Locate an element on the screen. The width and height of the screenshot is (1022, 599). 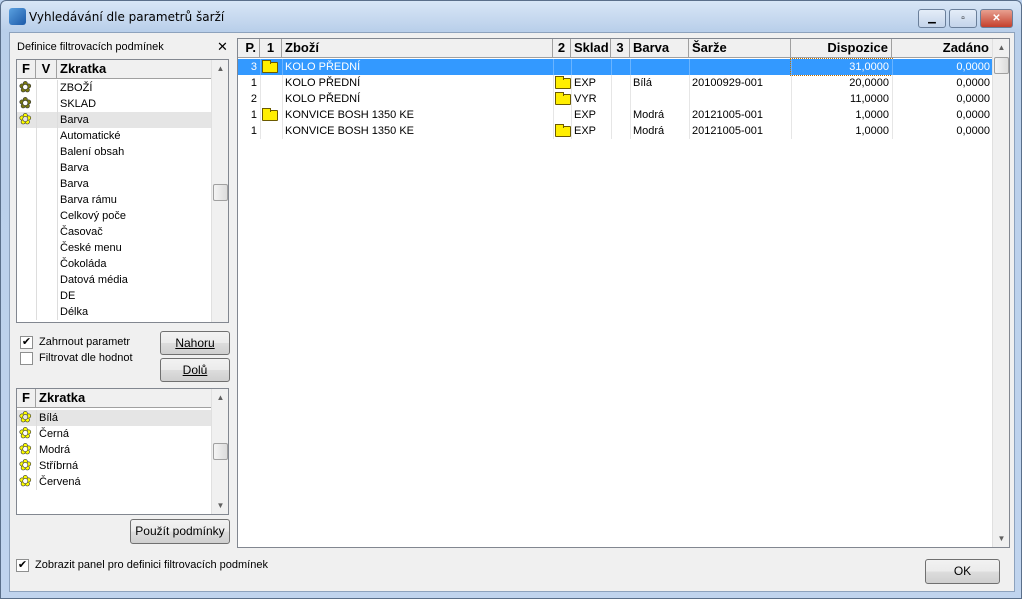
column-header-6: Barva is located at coordinates (659, 48).